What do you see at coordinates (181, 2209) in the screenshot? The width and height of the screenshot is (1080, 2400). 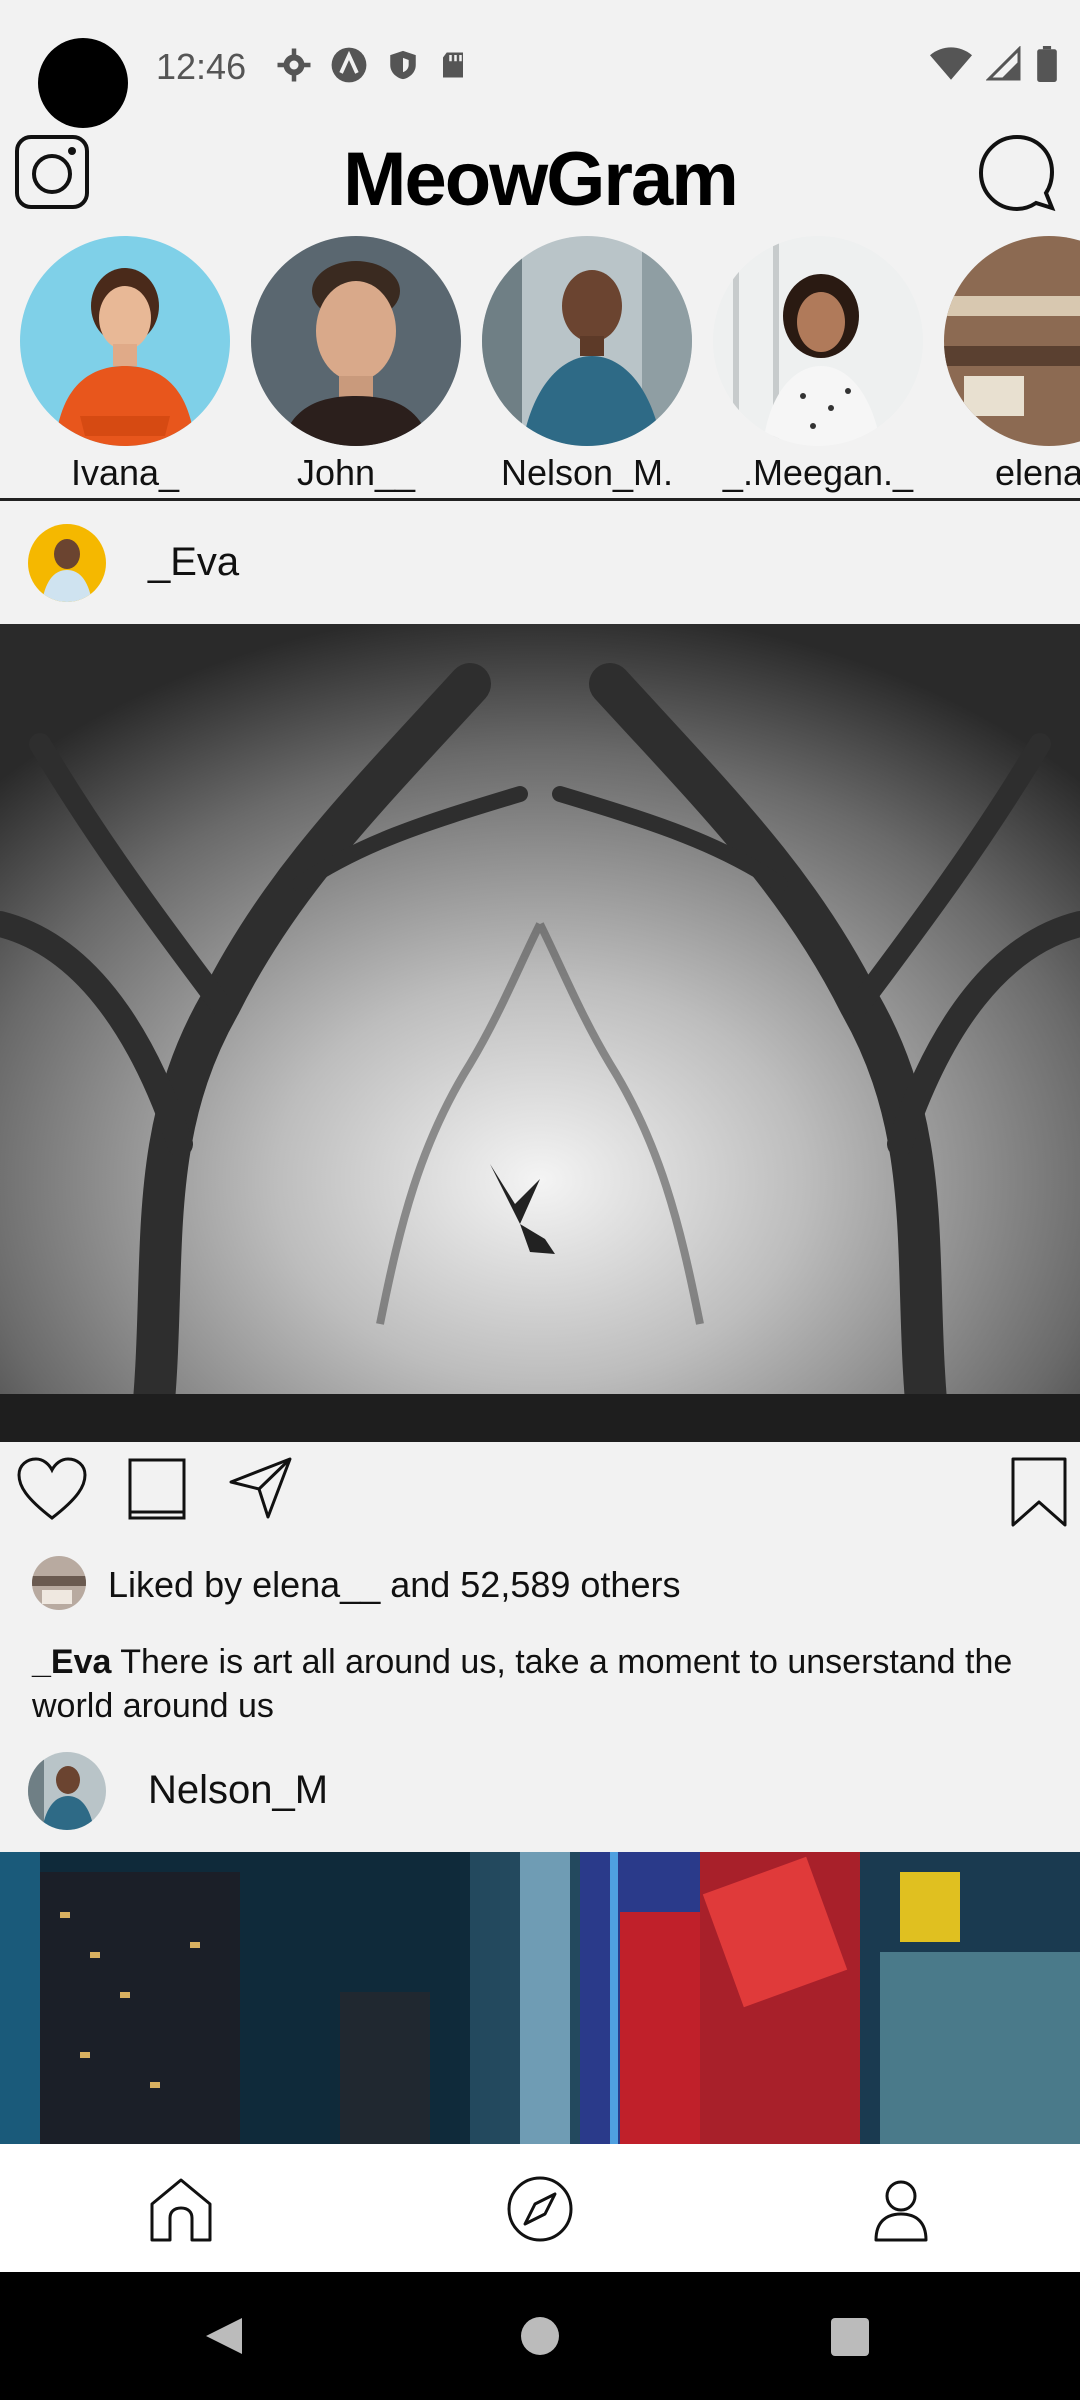 I see `home-icon` at bounding box center [181, 2209].